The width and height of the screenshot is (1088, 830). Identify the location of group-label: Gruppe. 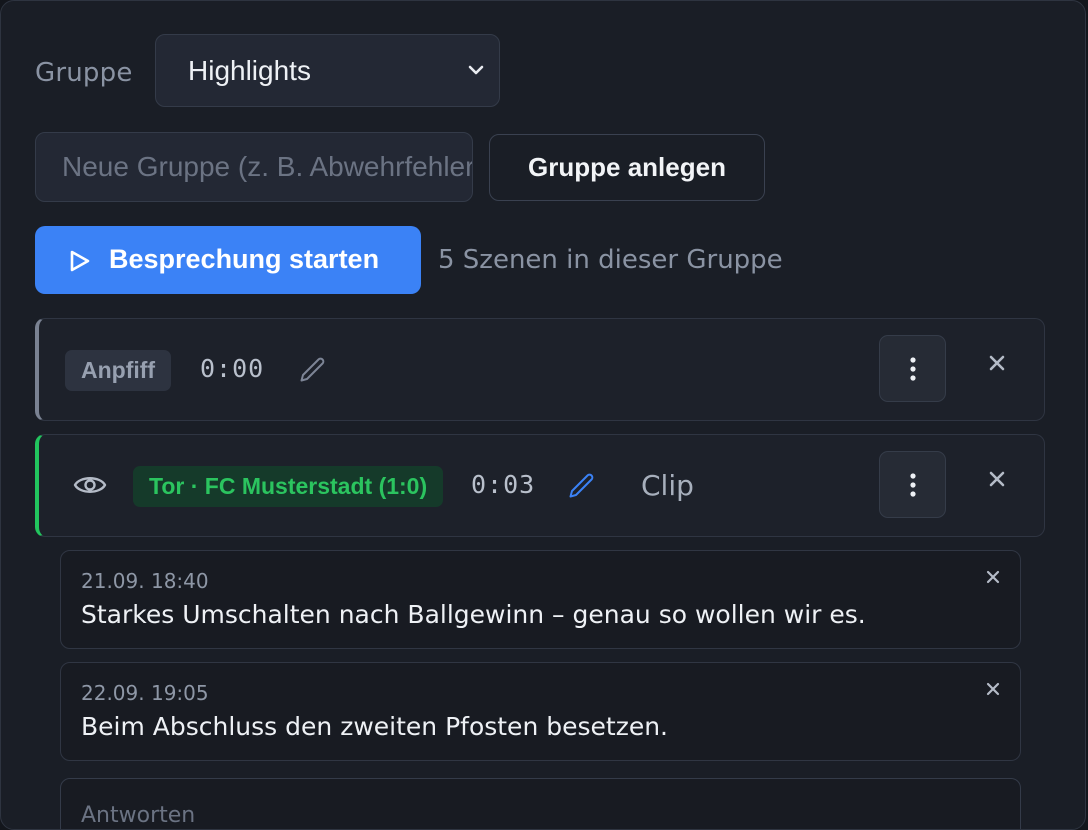
(84, 73).